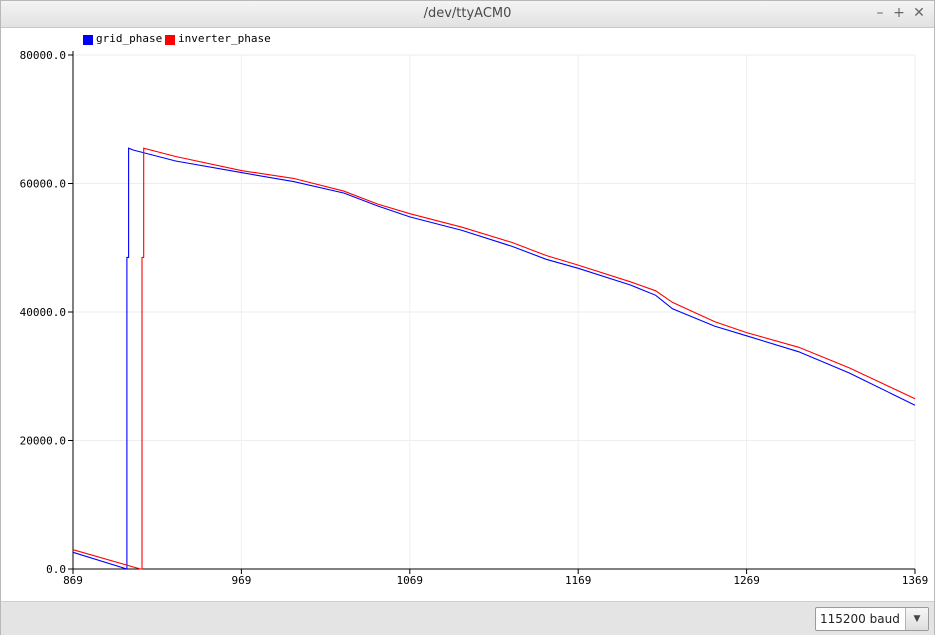 Image resolution: width=935 pixels, height=635 pixels. I want to click on x-tick-label: 1069, so click(410, 580).